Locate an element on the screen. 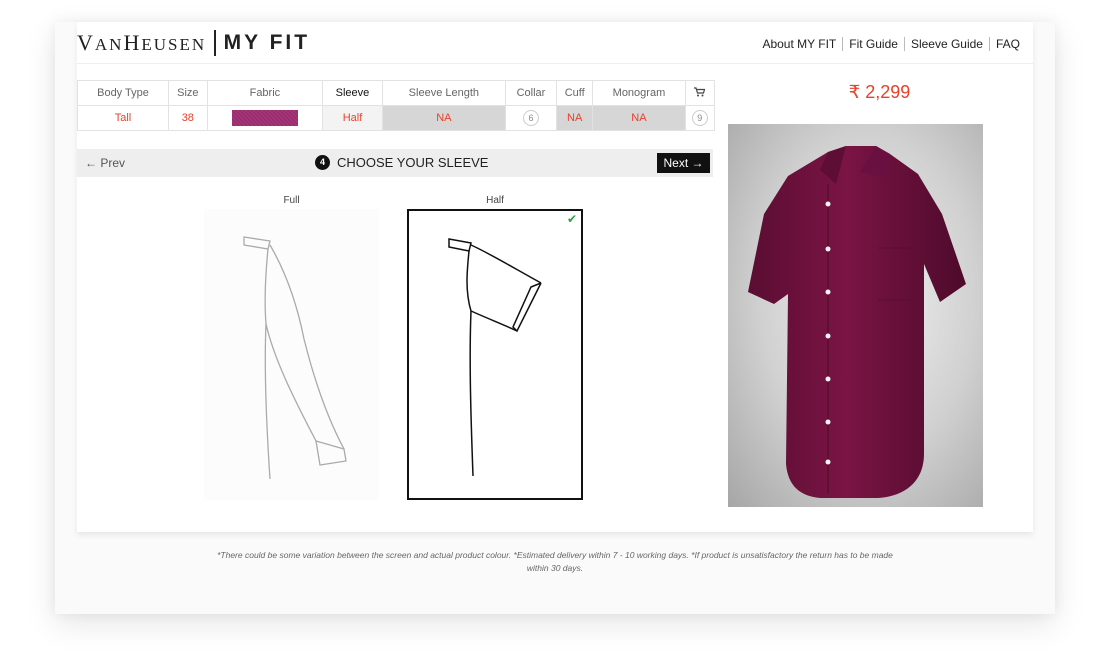  fabric-swatch is located at coordinates (264, 118).